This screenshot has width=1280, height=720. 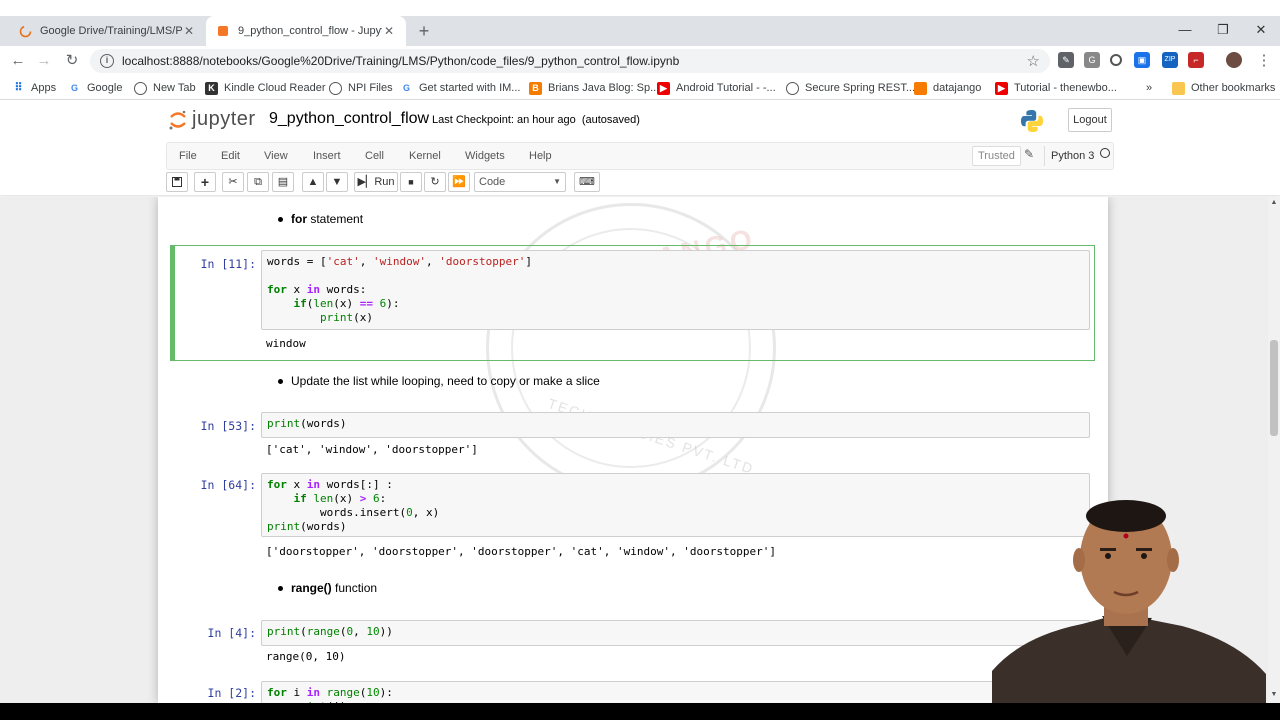 I want to click on back-icon: ←, so click(x=18, y=61).